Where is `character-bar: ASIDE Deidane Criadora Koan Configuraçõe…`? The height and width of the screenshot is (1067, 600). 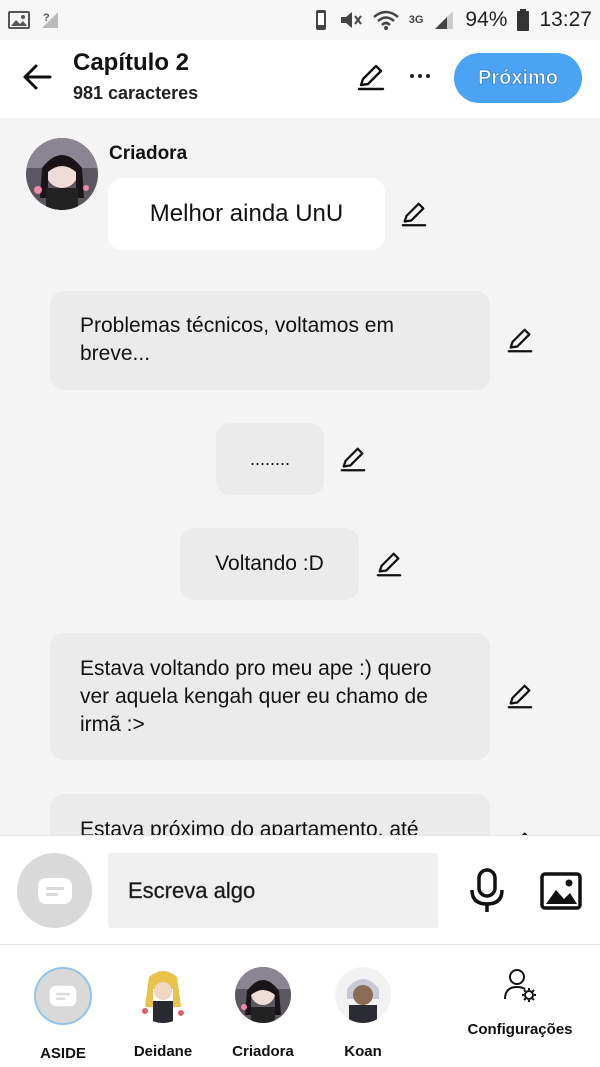
character-bar: ASIDE Deidane Criadora Koan Configuraçõe… is located at coordinates (300, 1006).